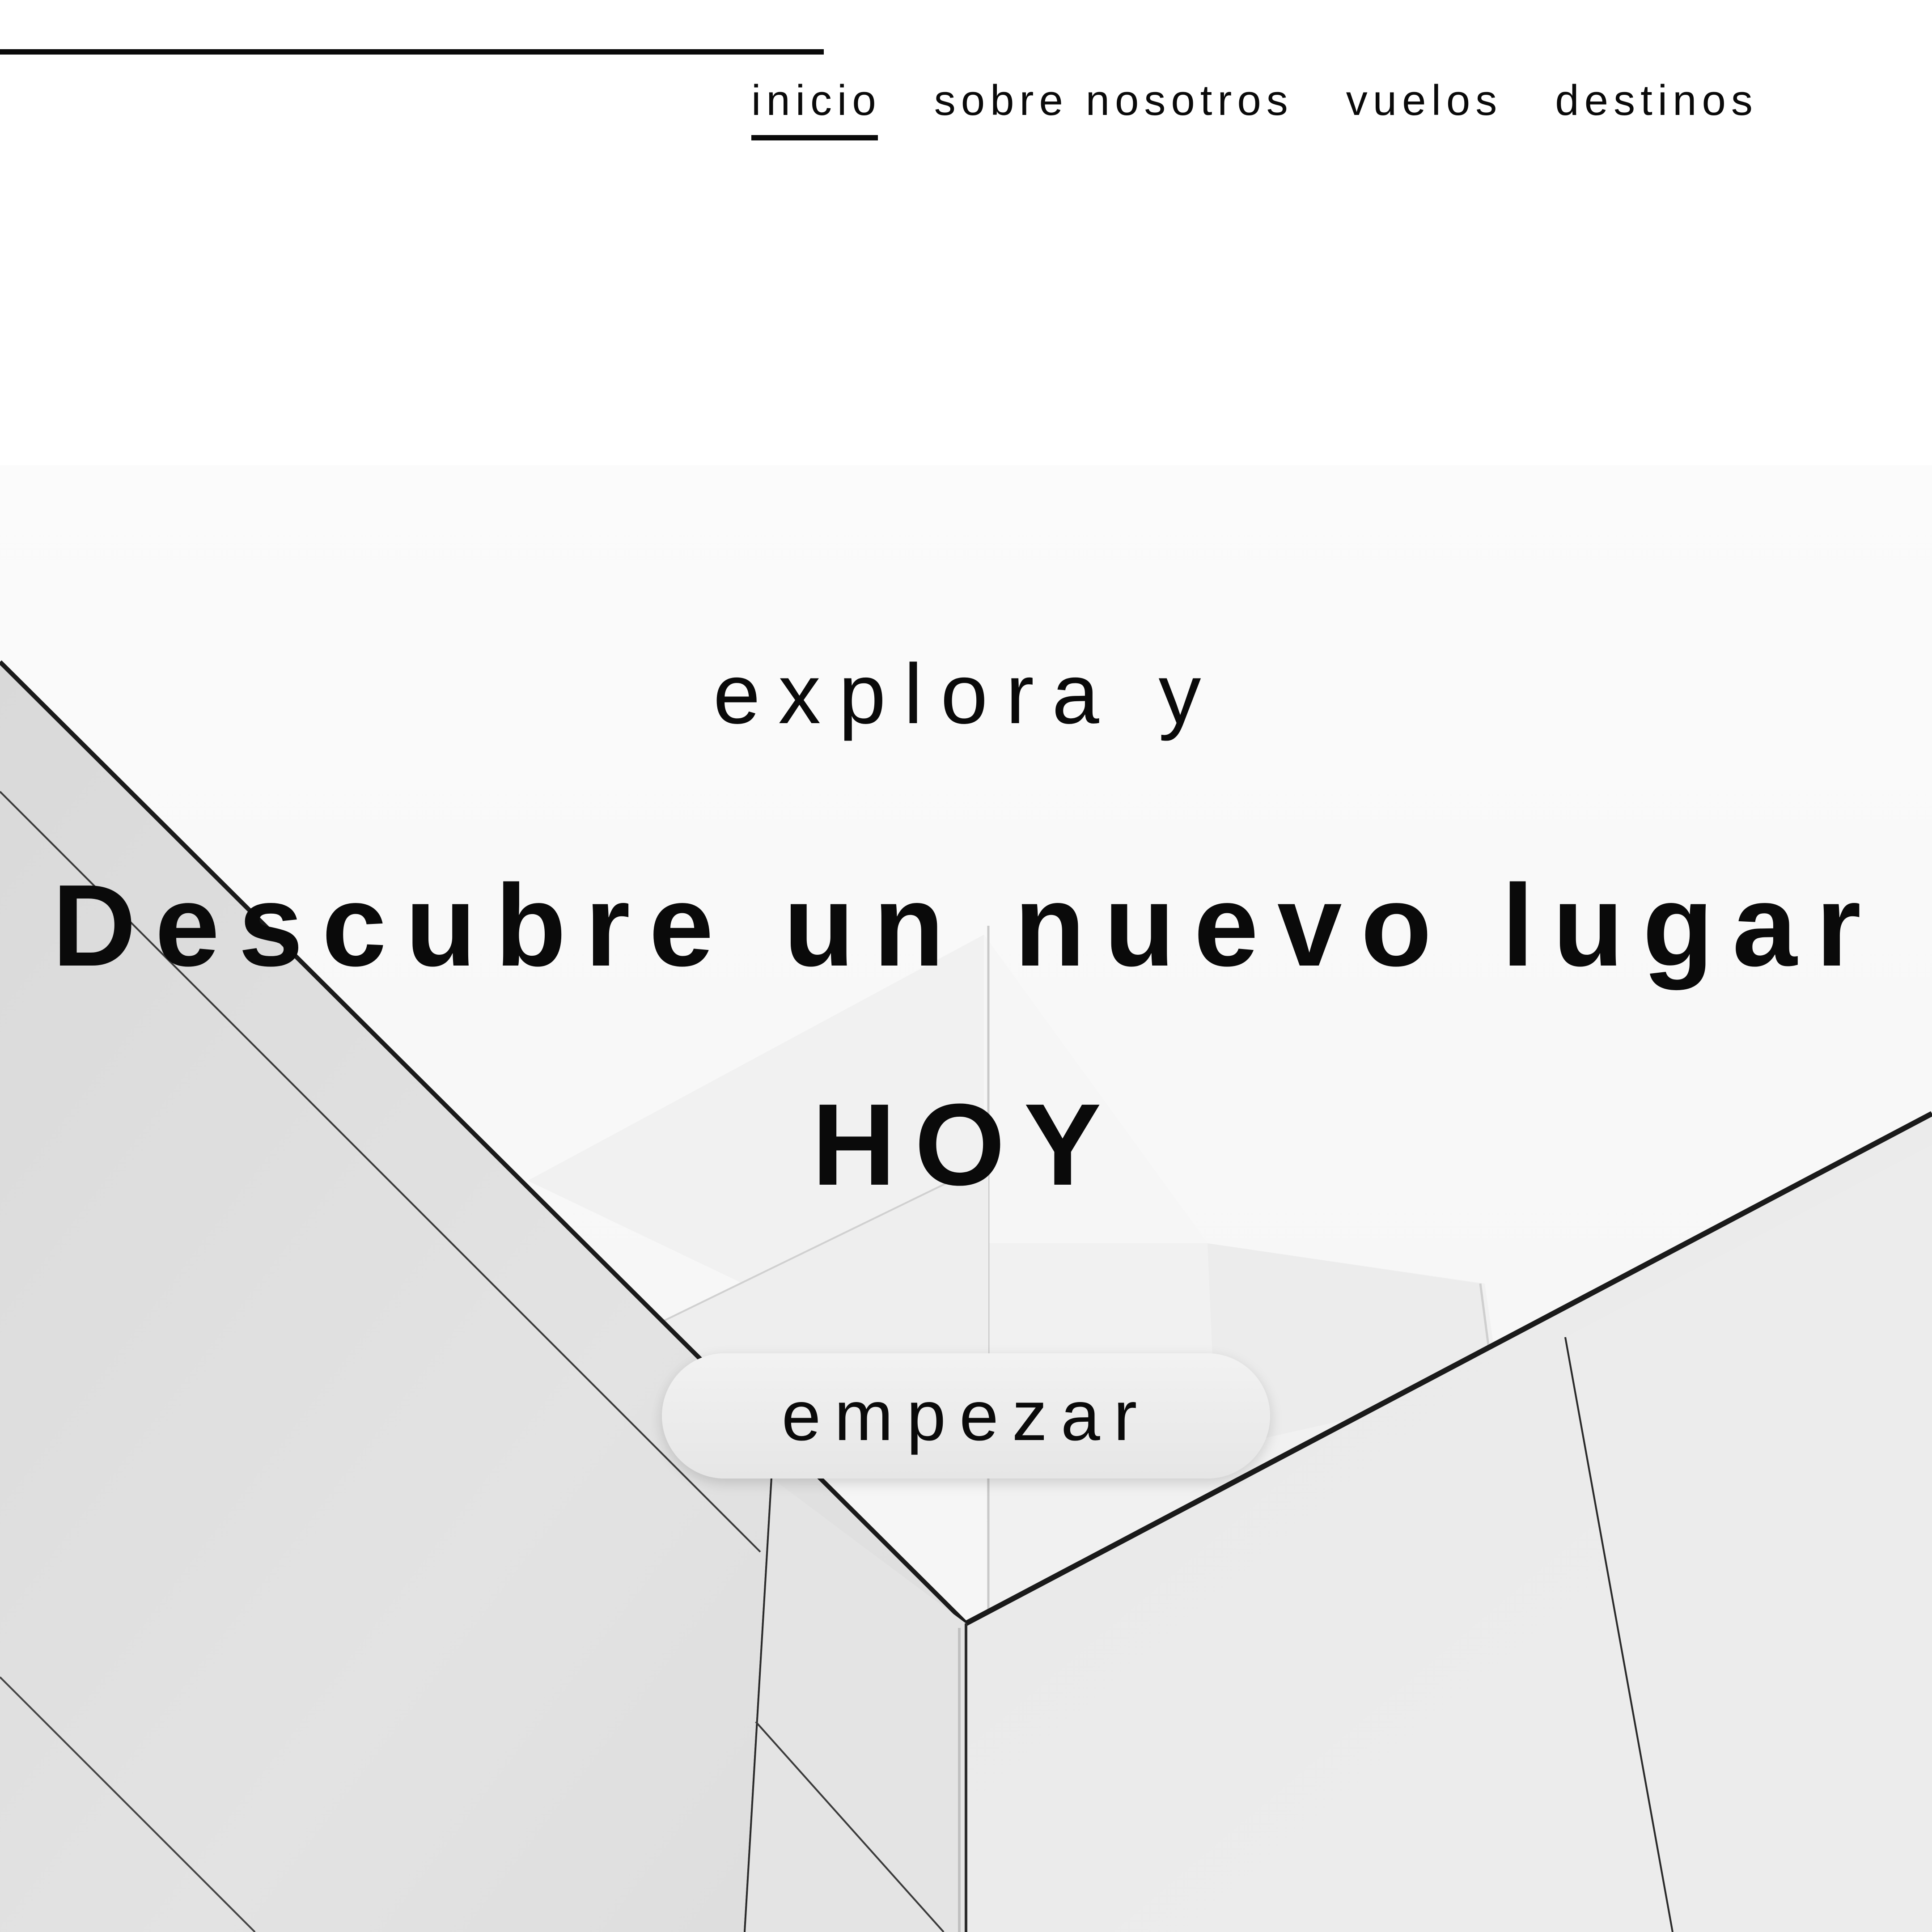 This screenshot has height=1932, width=1932. I want to click on start-button: empezar, so click(966, 1416).